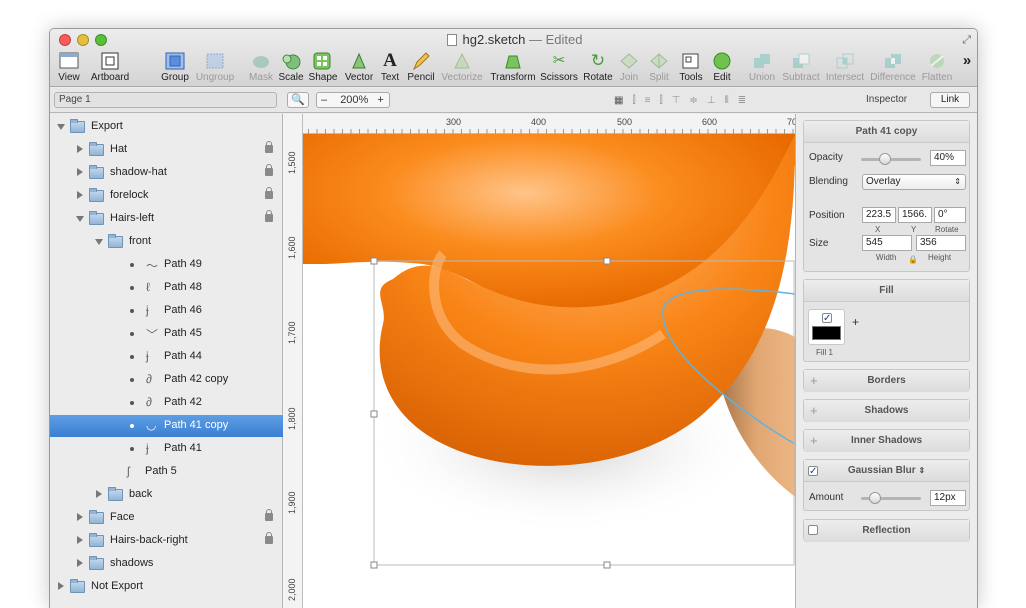  What do you see at coordinates (598, 68) in the screenshot?
I see `rotate-button: ↻ Rotate` at bounding box center [598, 68].